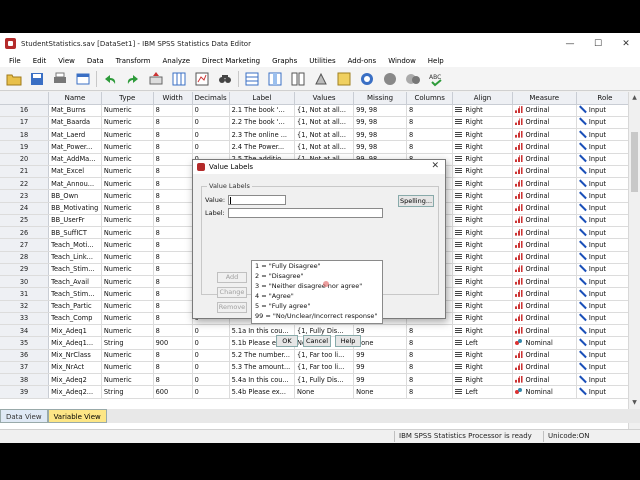  Describe the element at coordinates (343, 79) in the screenshot. I see `select-cases-icon` at that location.